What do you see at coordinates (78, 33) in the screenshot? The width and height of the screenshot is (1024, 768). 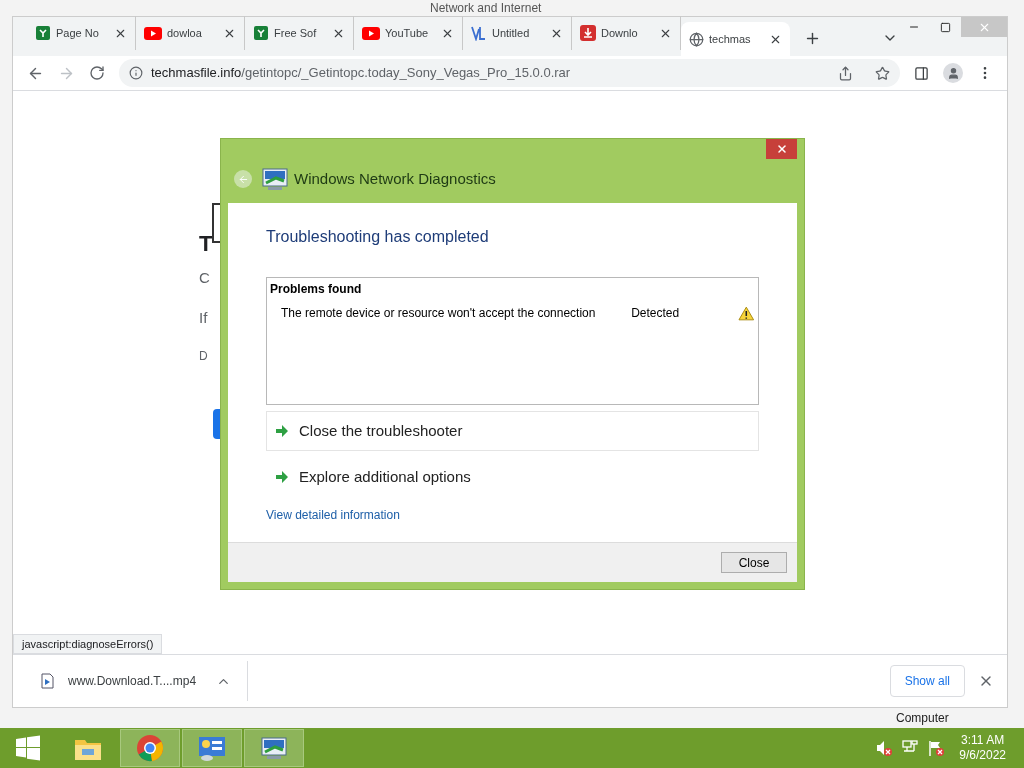 I see `tab-title: Page No` at bounding box center [78, 33].